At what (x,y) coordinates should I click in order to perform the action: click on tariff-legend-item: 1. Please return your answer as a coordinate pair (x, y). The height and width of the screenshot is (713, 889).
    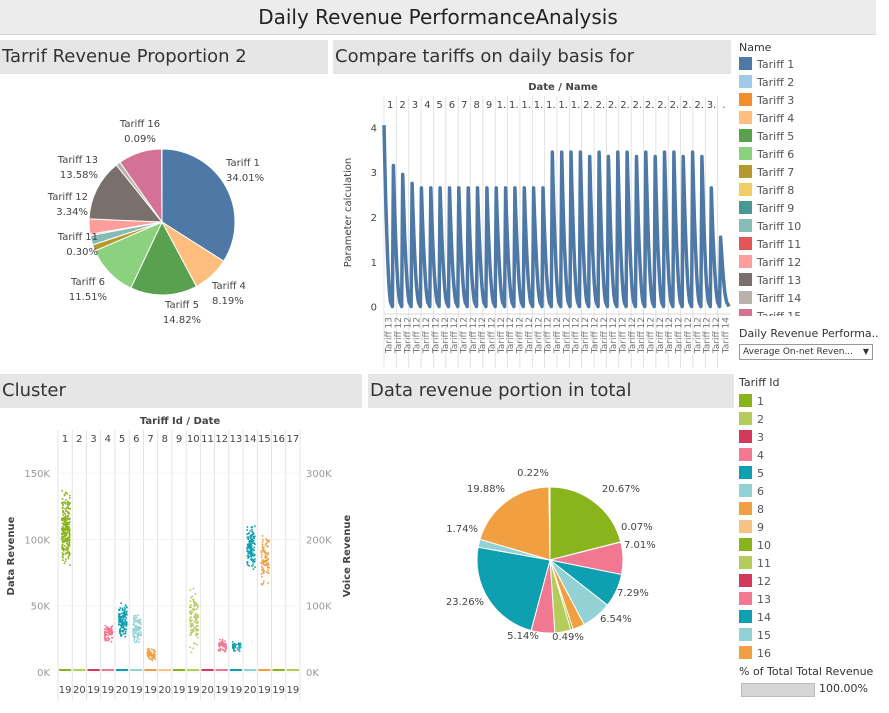
    Looking at the image, I should click on (809, 402).